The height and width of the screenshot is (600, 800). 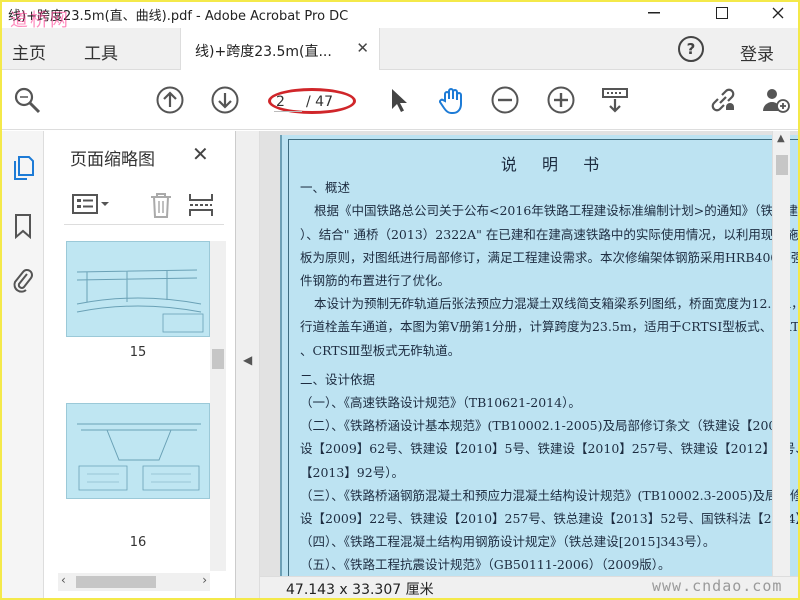 I want to click on thumbnail-panel-title: 页面缩略图, so click(x=112, y=160).